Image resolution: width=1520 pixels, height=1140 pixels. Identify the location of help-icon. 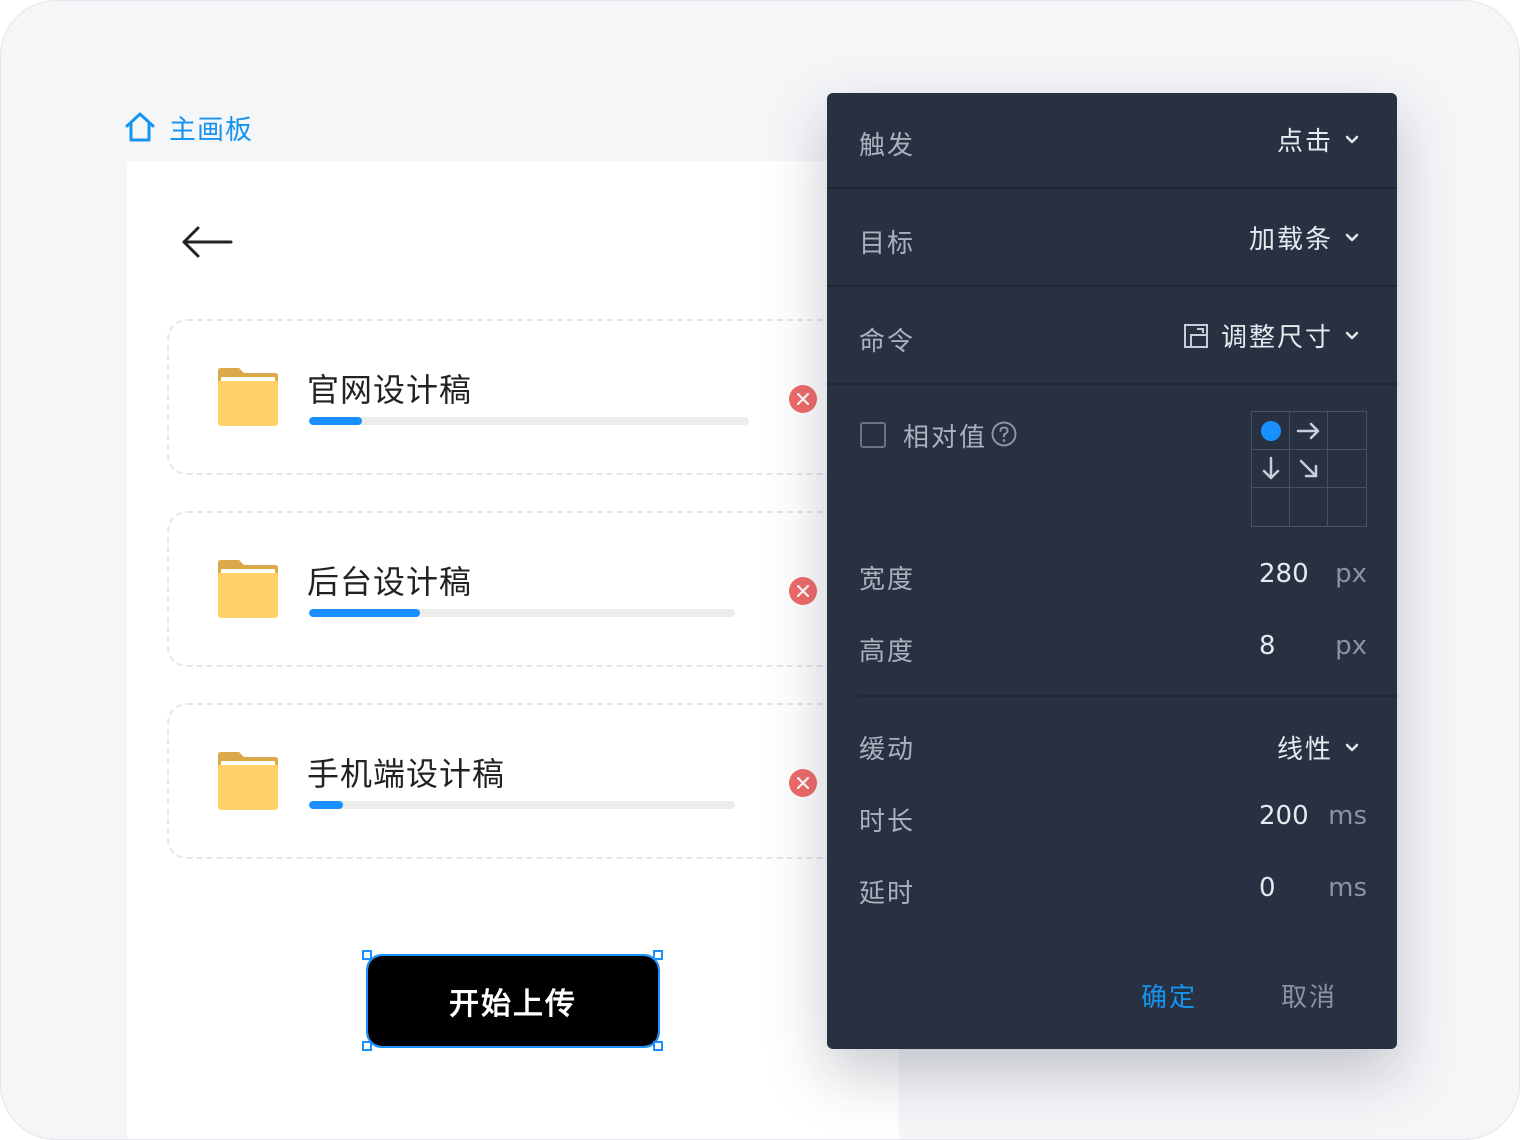
(1004, 434).